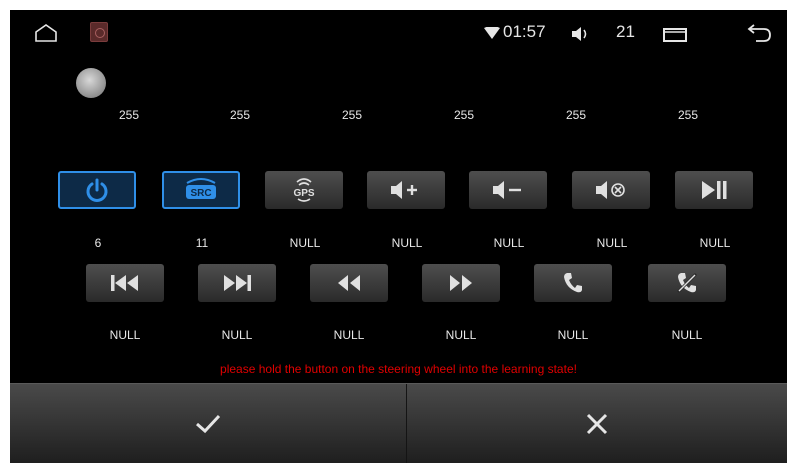 Image resolution: width=797 pixels, height=473 pixels. I want to click on cancel-button, so click(597, 423).